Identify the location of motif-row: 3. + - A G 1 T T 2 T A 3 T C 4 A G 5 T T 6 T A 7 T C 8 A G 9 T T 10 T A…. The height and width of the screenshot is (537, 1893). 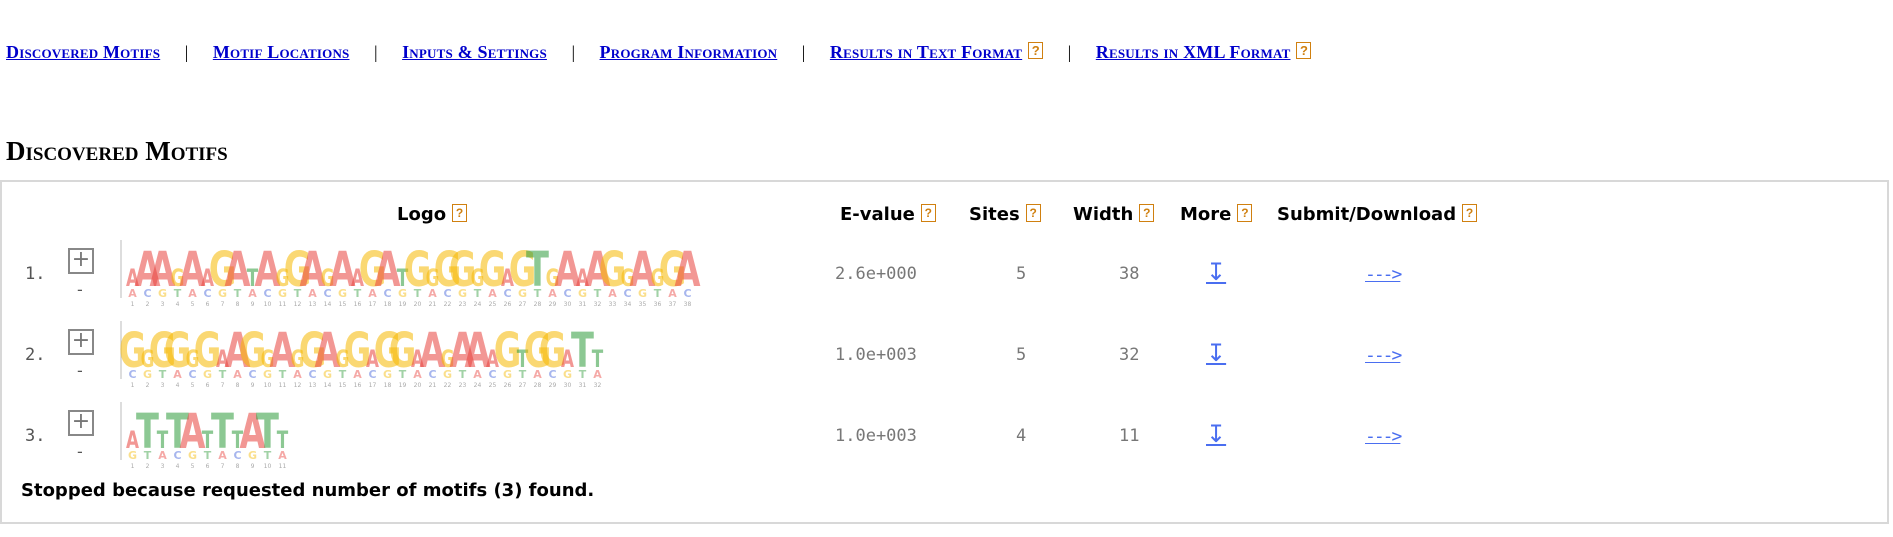
(944, 435).